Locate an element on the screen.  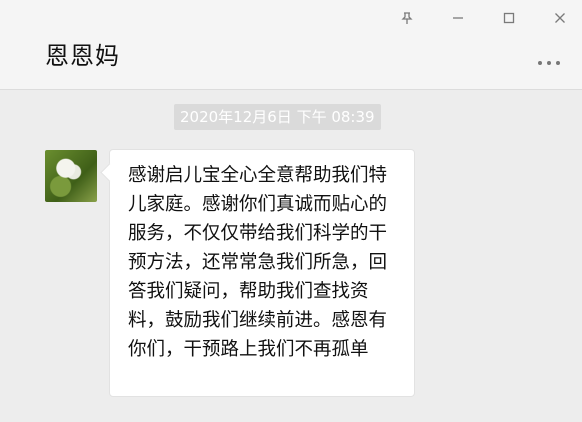
timestamp-badge: 2020年12月6日 下午 08:39 is located at coordinates (277, 117).